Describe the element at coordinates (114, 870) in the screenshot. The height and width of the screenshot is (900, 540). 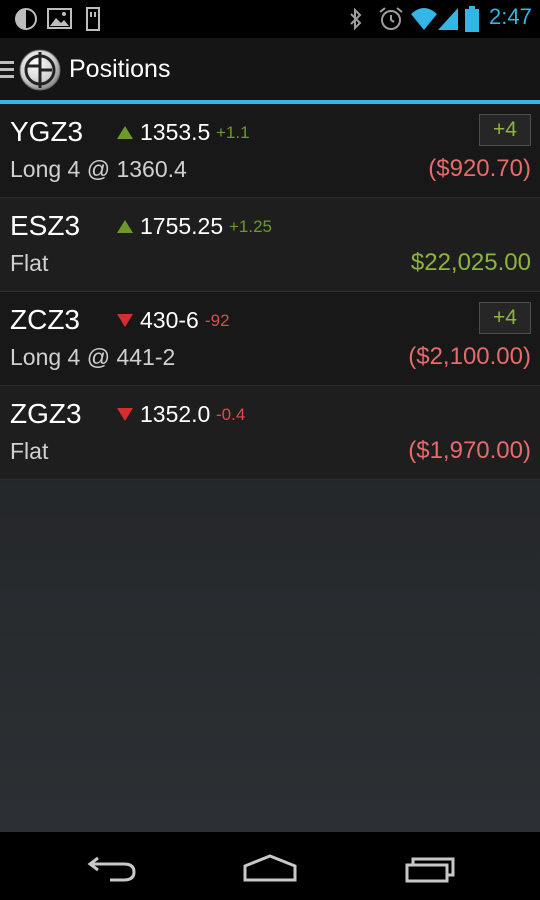
I see `back-icon` at that location.